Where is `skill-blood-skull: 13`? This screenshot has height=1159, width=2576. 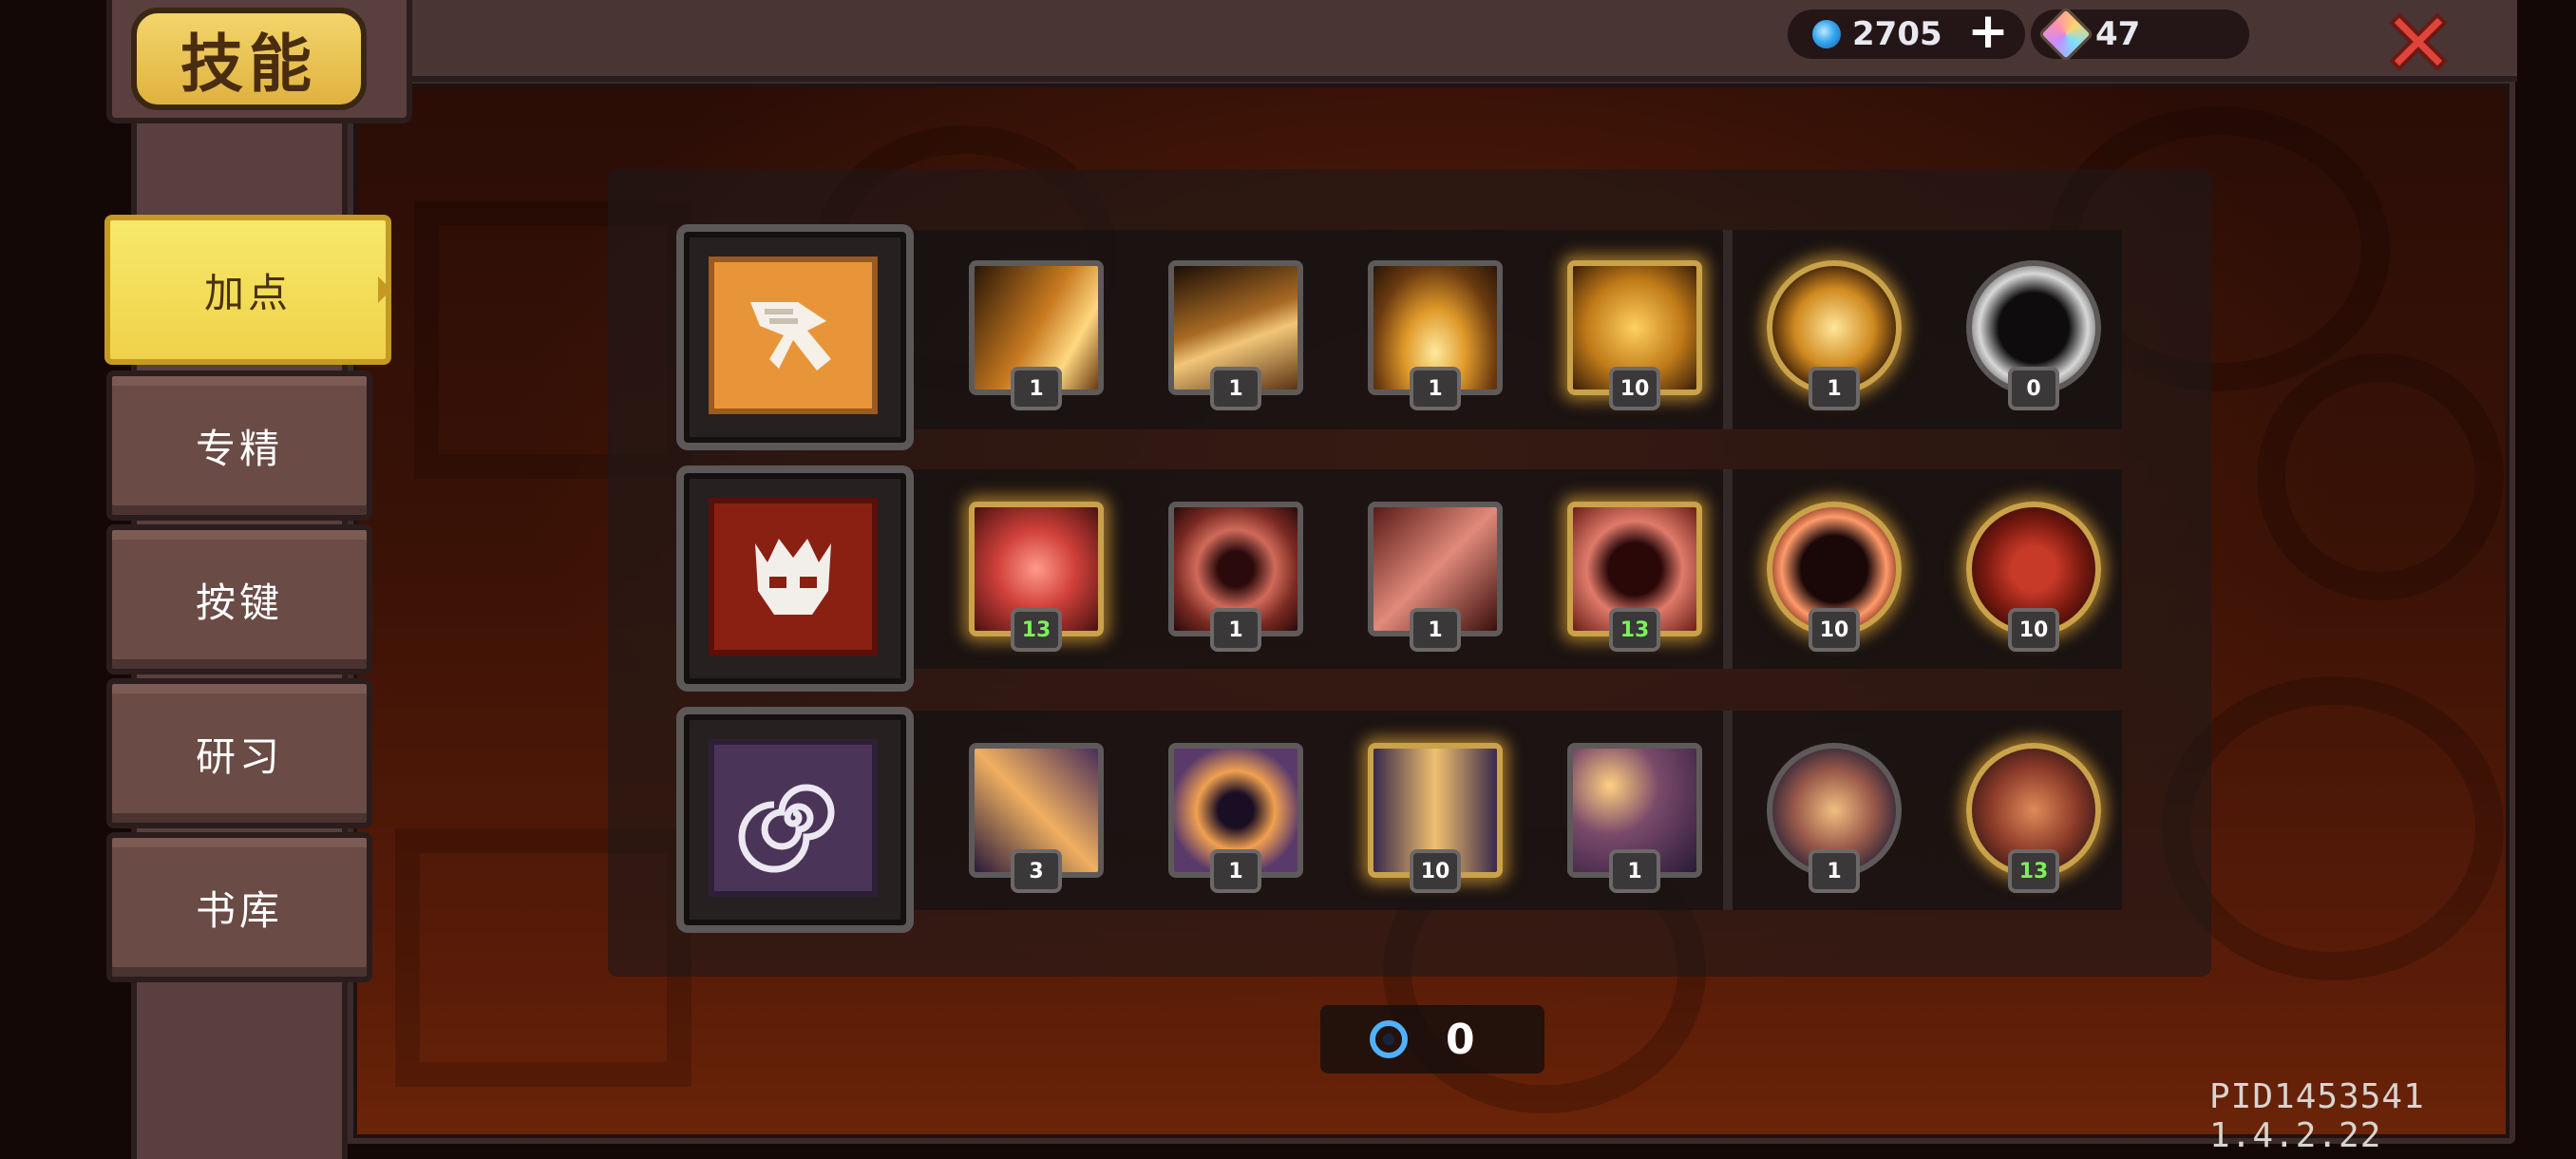
skill-blood-skull: 13 is located at coordinates (1634, 577).